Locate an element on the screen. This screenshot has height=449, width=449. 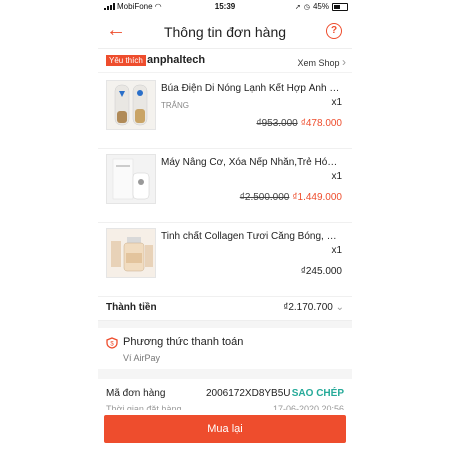
view-shop-link: Xem Shop › is located at coordinates (321, 62).